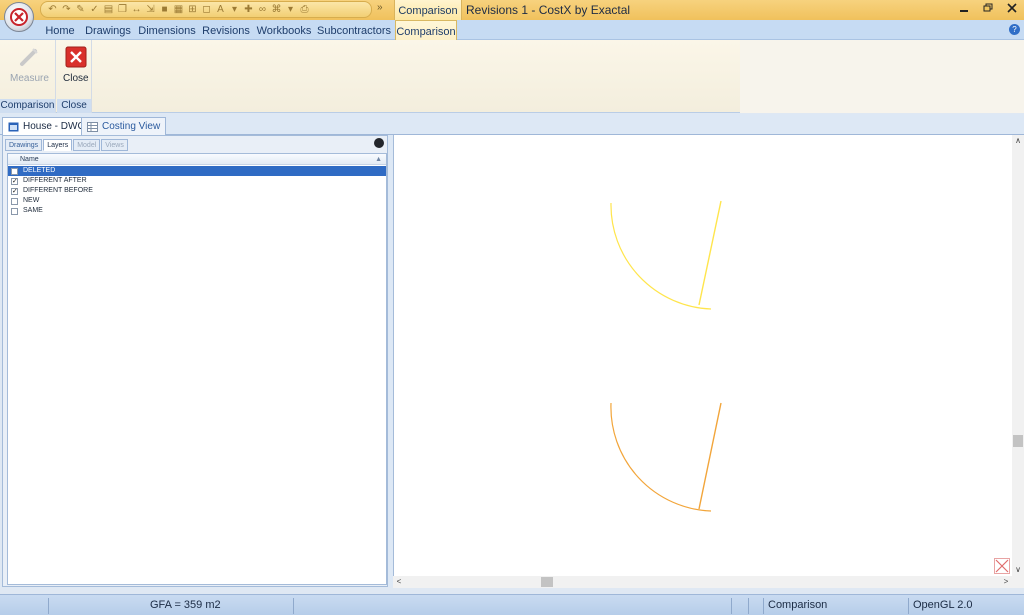  I want to click on doc-tab-label: Costing View, so click(131, 126).